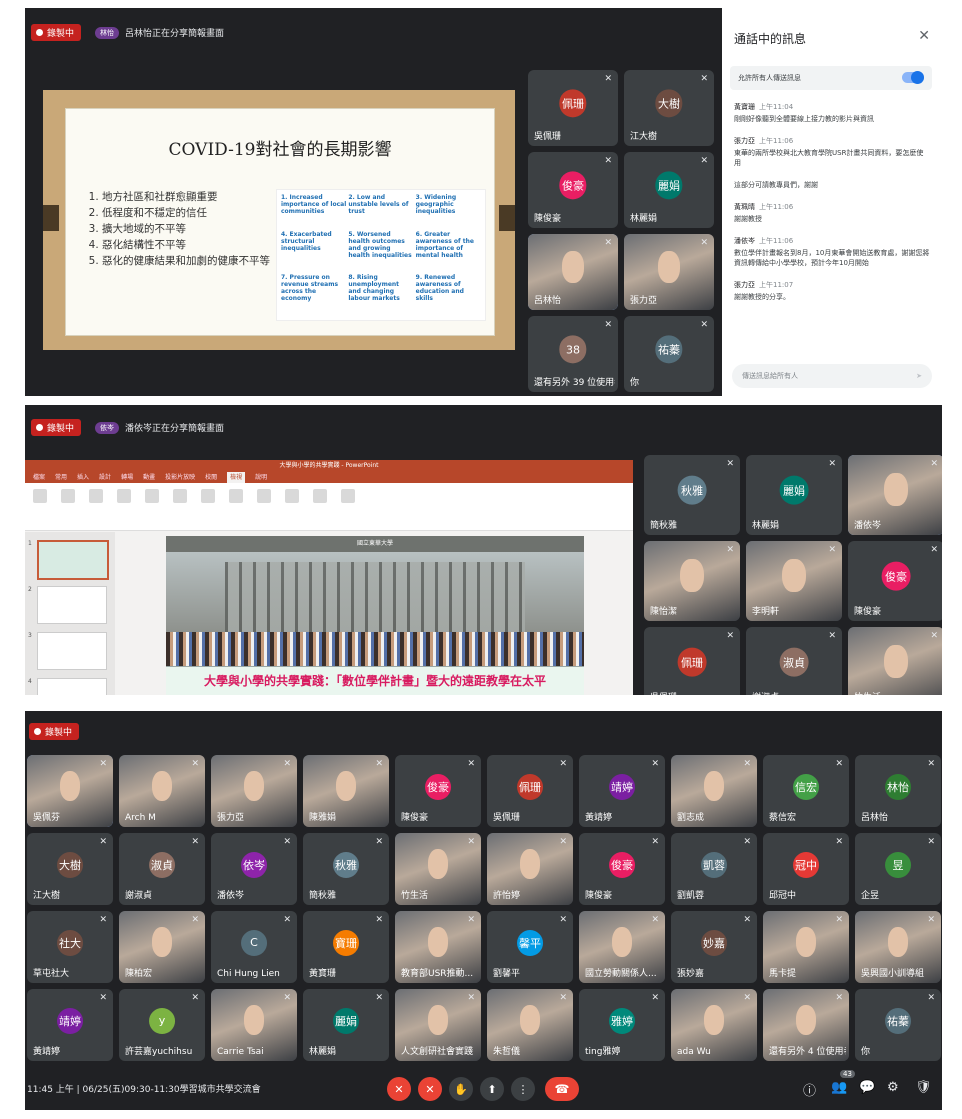  What do you see at coordinates (806, 791) in the screenshot?
I see `participant-tile: 信宏 ✕ 蔡信宏` at bounding box center [806, 791].